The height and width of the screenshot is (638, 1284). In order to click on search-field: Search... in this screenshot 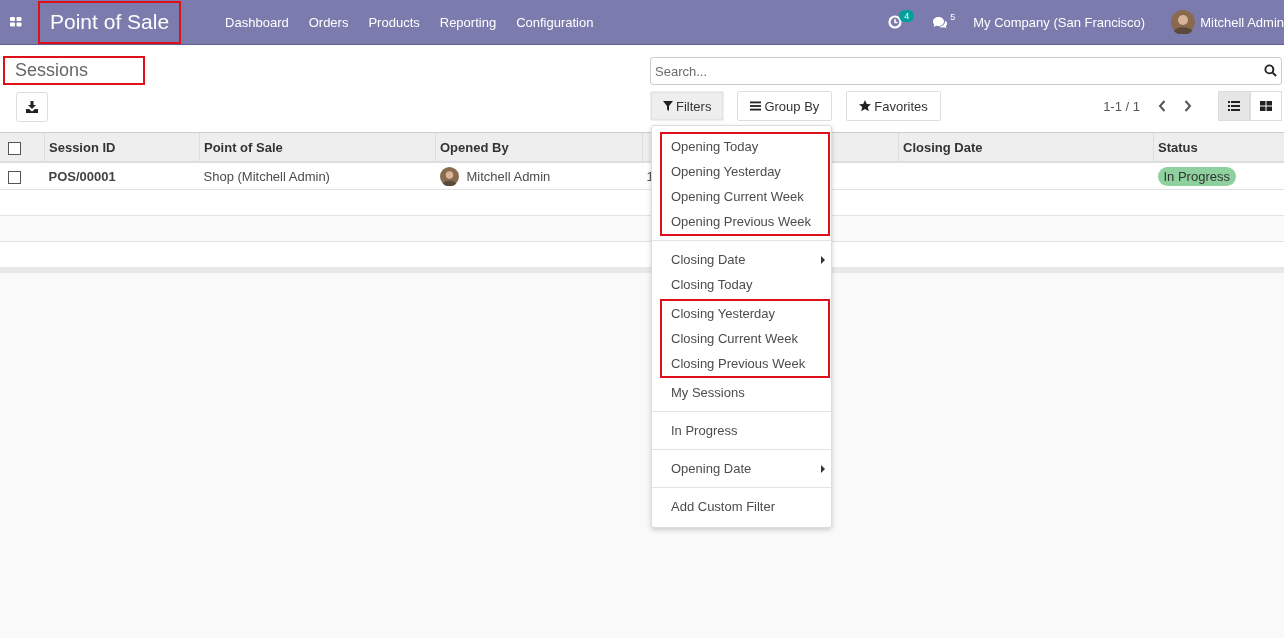, I will do `click(966, 71)`.